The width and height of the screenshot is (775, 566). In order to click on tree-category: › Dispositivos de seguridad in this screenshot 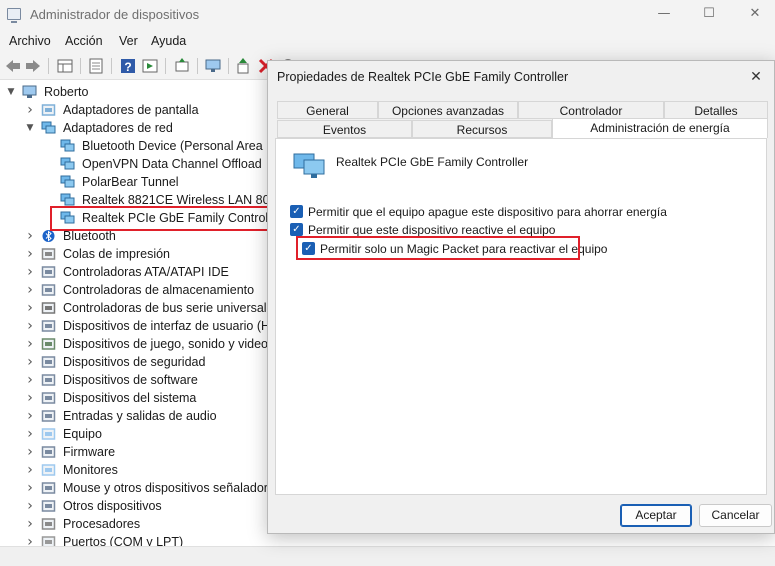, I will do `click(147, 362)`.